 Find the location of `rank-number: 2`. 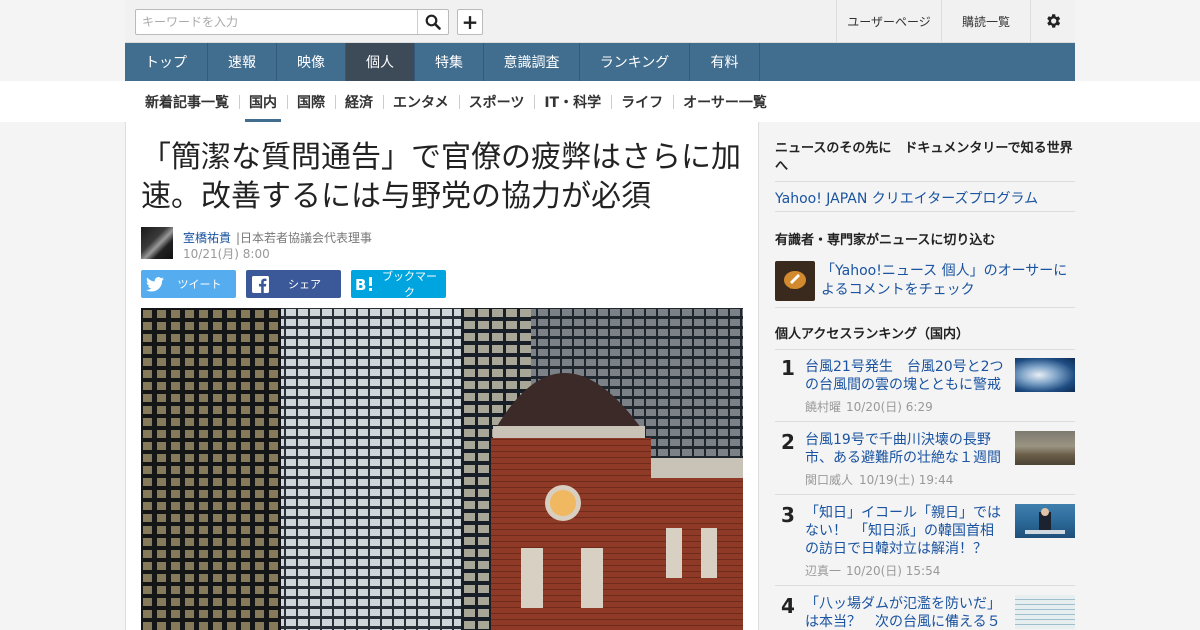

rank-number: 2 is located at coordinates (788, 442).